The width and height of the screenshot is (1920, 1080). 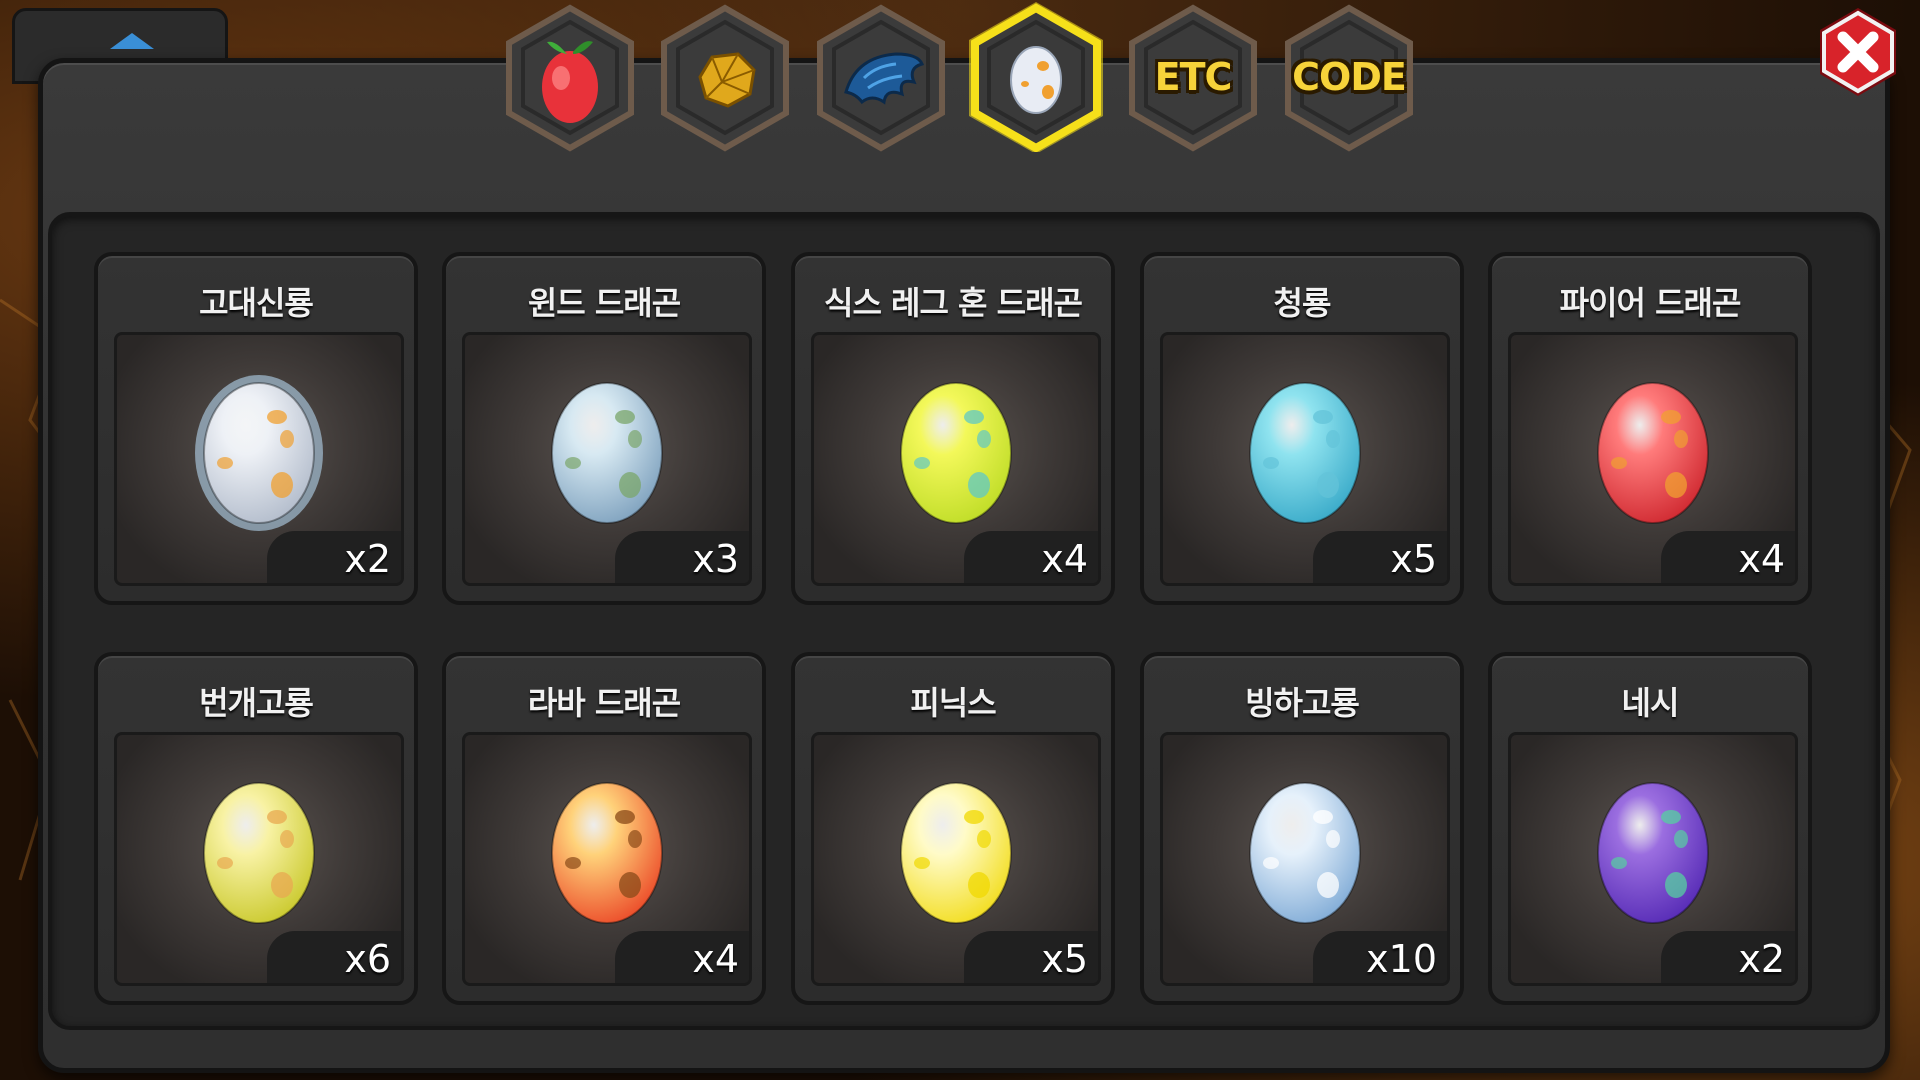 I want to click on egg-icon, so click(x=1036, y=77).